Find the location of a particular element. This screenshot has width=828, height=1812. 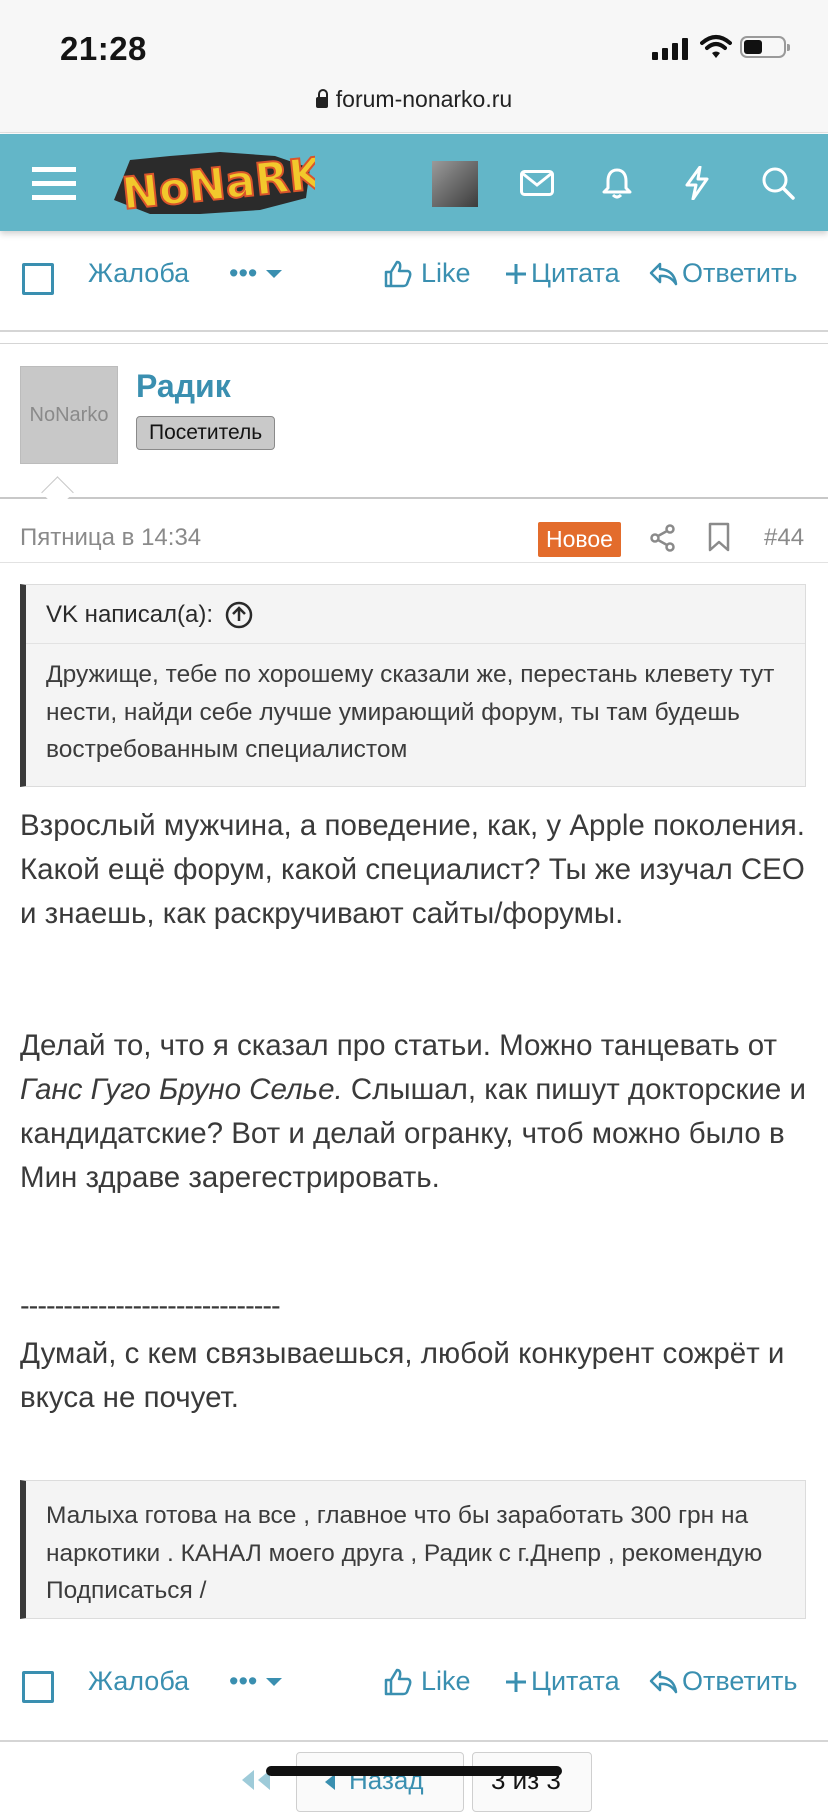

new-badge: Новое is located at coordinates (579, 539).